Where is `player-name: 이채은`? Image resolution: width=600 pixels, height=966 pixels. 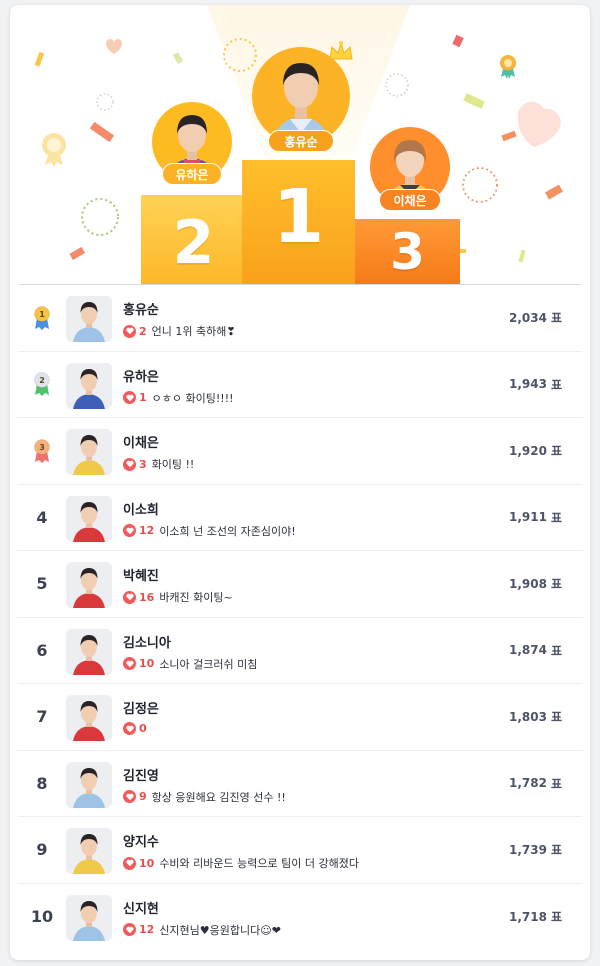 player-name: 이채은 is located at coordinates (141, 443).